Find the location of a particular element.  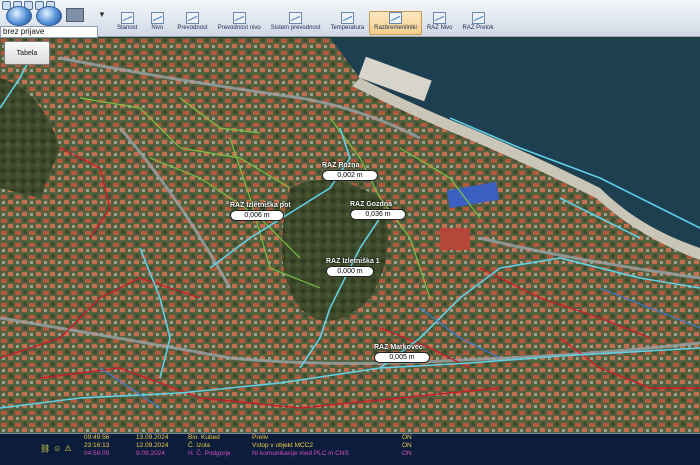

alarm-date: 12.09.2024 is located at coordinates (152, 445).